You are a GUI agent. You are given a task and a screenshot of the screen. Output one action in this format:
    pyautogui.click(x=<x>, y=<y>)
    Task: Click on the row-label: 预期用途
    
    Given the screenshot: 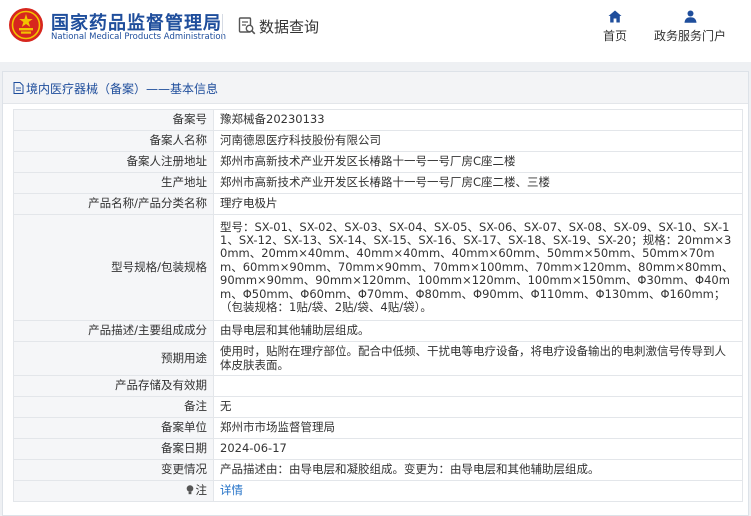 What is the action you would take?
    pyautogui.click(x=113, y=358)
    